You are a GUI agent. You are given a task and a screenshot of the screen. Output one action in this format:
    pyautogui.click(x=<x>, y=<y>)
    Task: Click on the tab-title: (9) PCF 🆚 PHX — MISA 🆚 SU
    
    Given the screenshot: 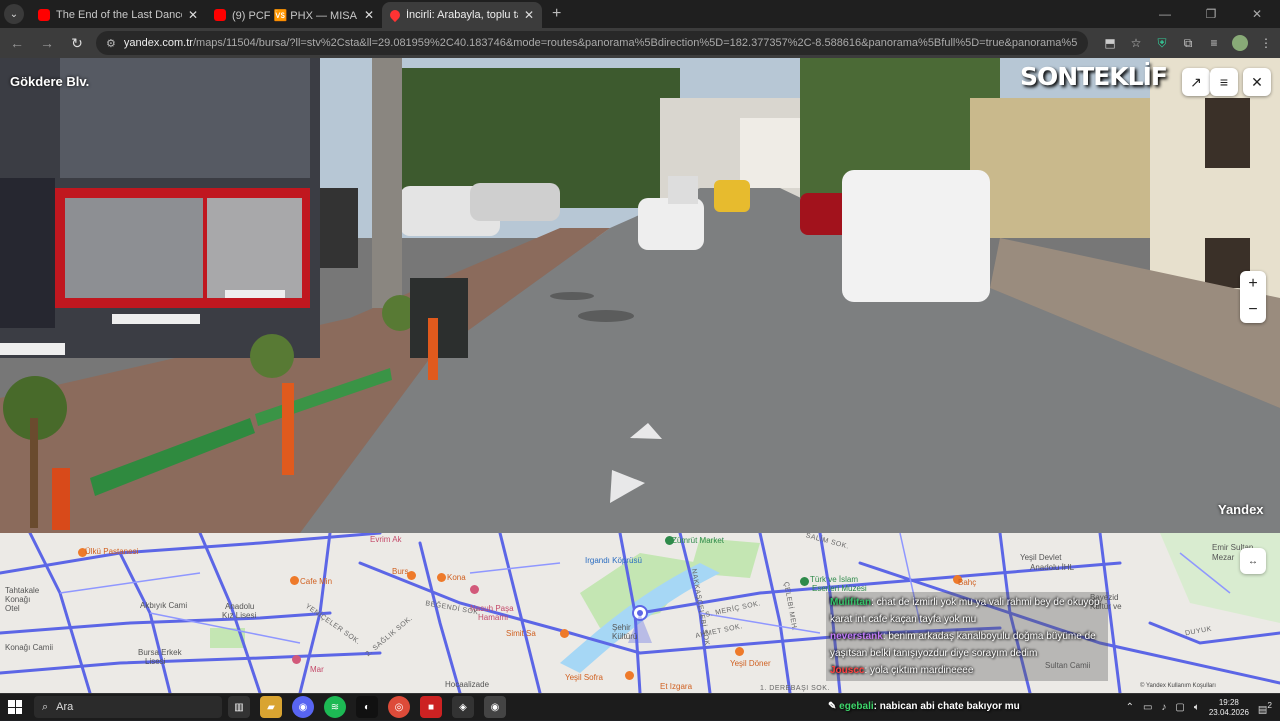 What is the action you would take?
    pyautogui.click(x=295, y=15)
    